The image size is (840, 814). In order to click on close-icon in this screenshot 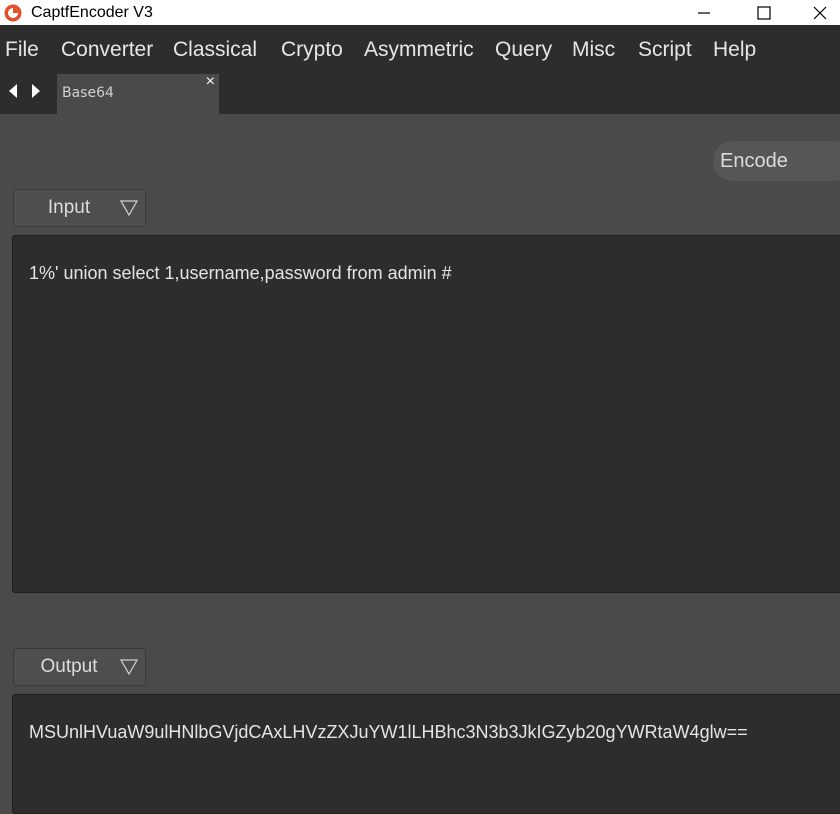, I will do `click(820, 12)`.